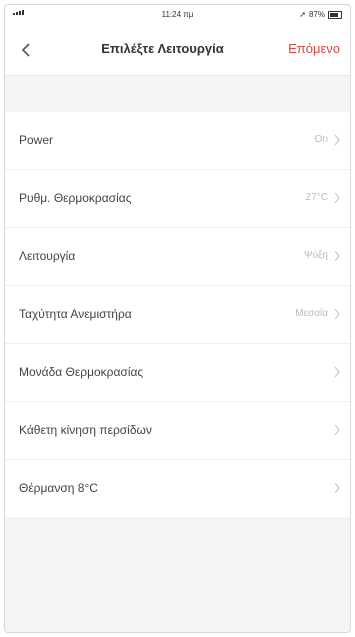  I want to click on settings-row-heating-8c: Θέρμανση 8°C, so click(177, 488).